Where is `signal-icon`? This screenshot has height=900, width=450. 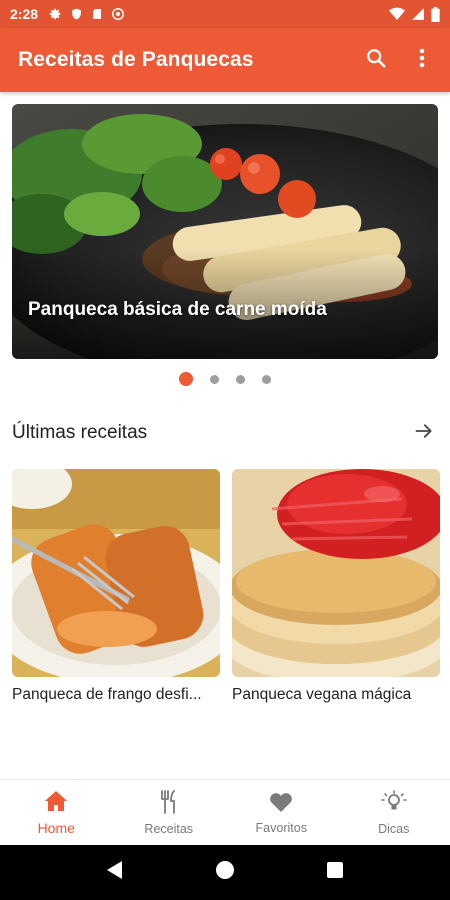 signal-icon is located at coordinates (418, 14).